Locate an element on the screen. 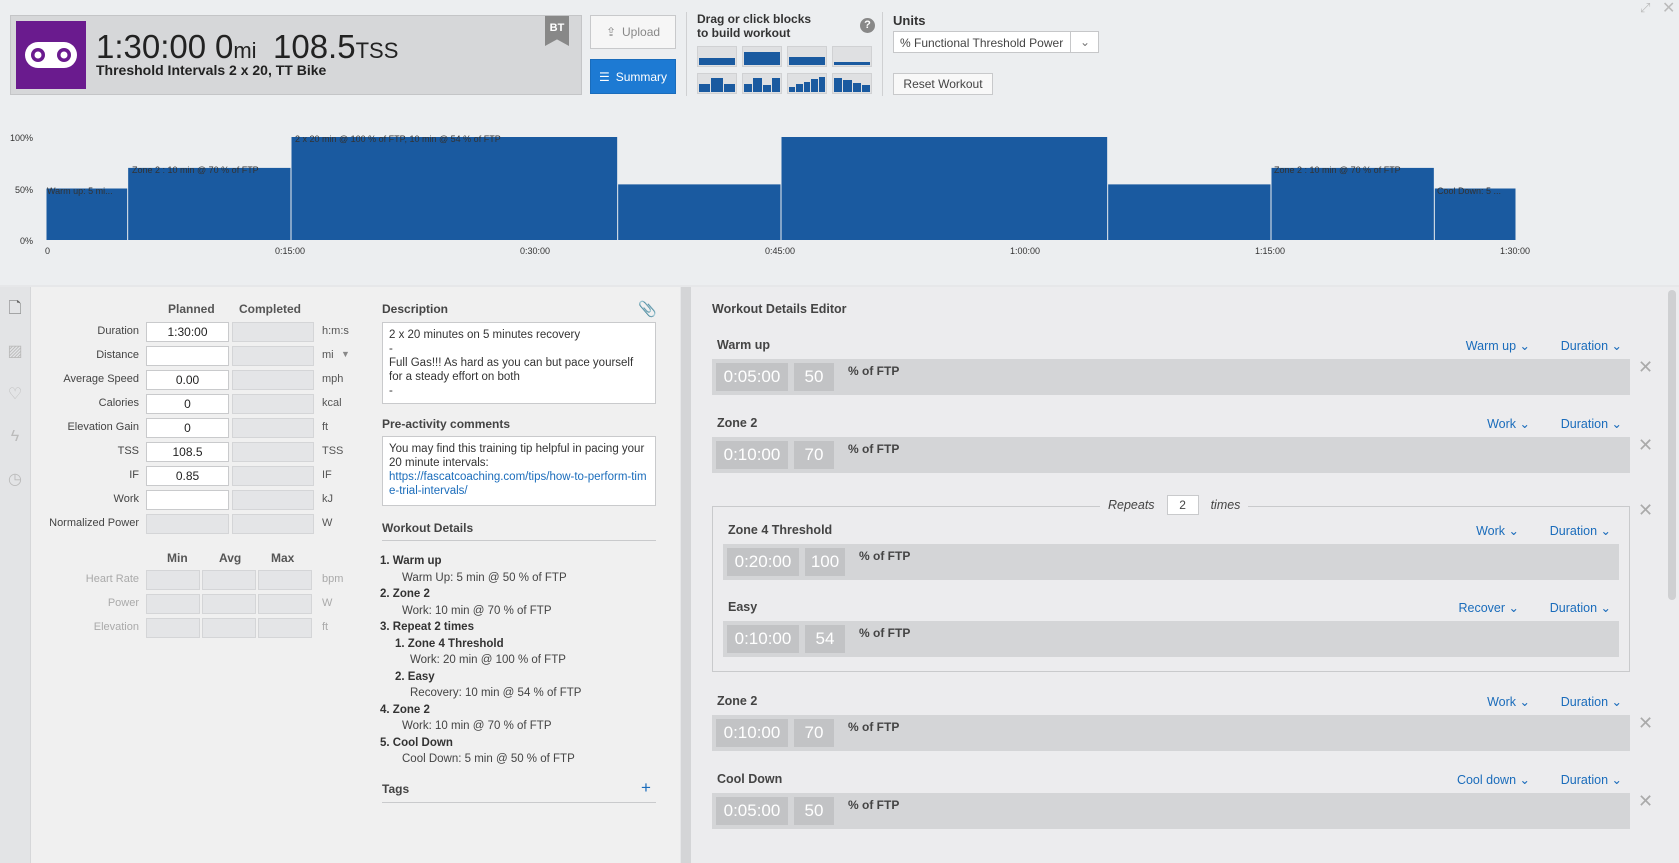 The width and height of the screenshot is (1679, 863). upload-button: ⇪ Upload is located at coordinates (633, 32).